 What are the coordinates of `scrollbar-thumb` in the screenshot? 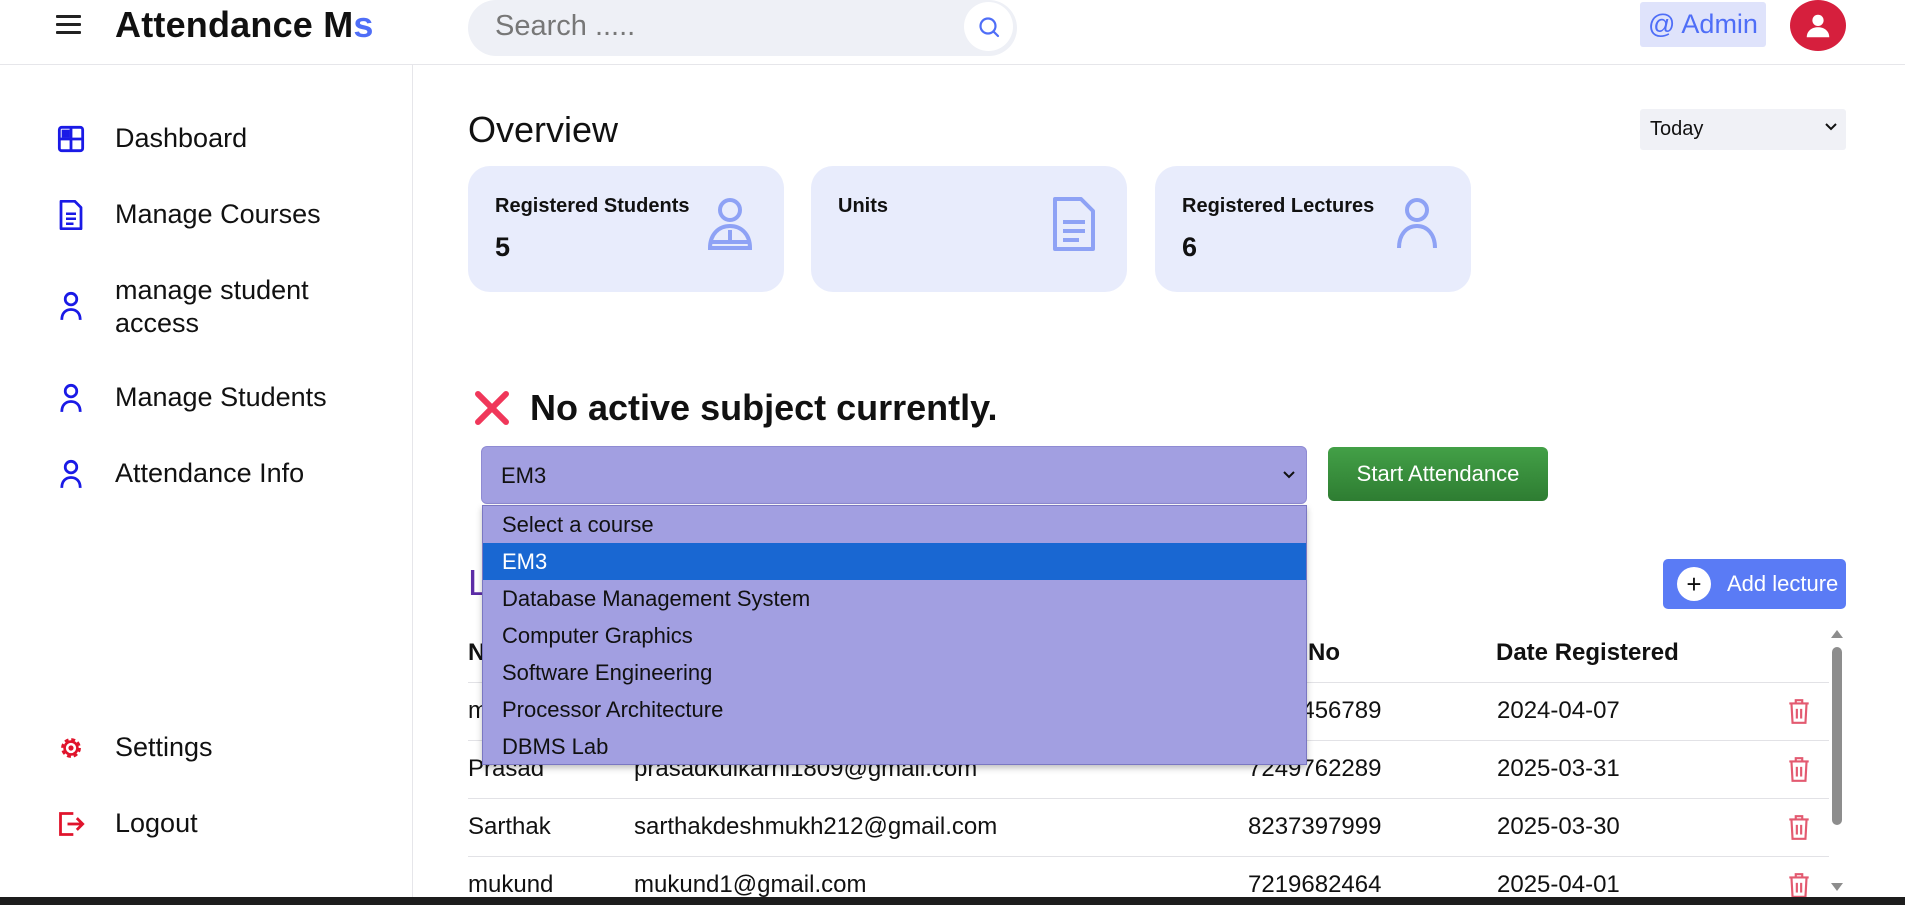 It's located at (1837, 736).